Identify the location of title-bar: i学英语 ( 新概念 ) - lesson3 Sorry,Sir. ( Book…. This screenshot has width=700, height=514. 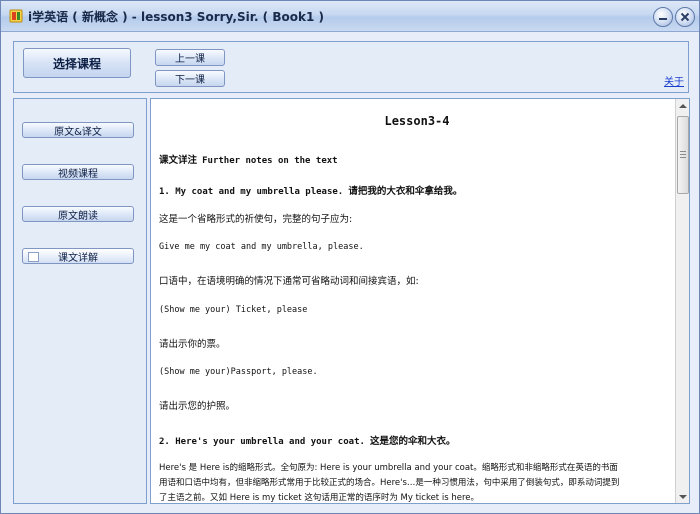
(350, 16).